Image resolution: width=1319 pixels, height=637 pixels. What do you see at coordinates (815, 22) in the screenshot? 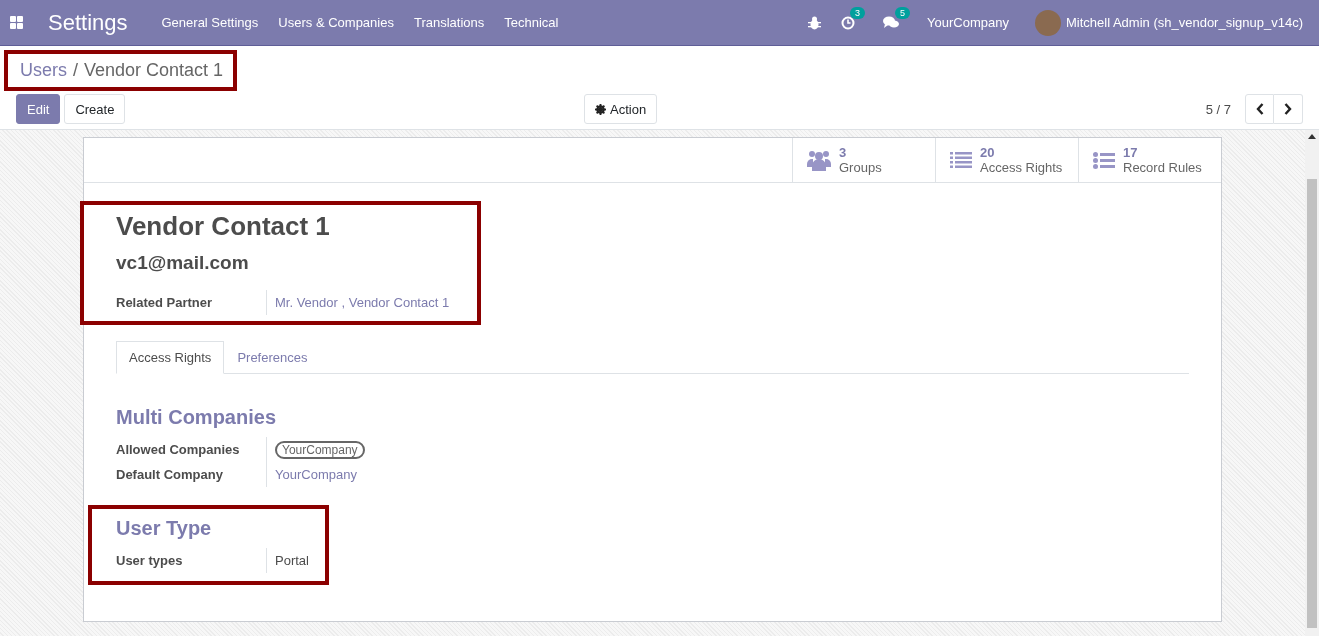
I see `bug-icon` at bounding box center [815, 22].